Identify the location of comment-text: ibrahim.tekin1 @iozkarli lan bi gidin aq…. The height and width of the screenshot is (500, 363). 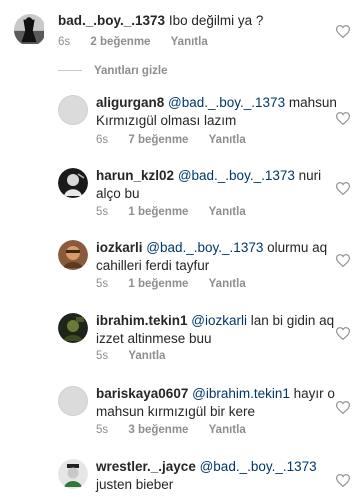
(215, 330).